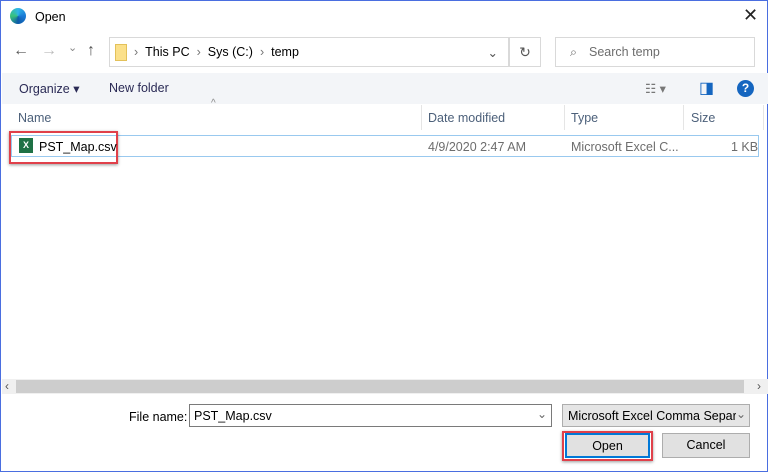  Describe the element at coordinates (72, 47) in the screenshot. I see `recent-locations-icon: ⌄` at that location.